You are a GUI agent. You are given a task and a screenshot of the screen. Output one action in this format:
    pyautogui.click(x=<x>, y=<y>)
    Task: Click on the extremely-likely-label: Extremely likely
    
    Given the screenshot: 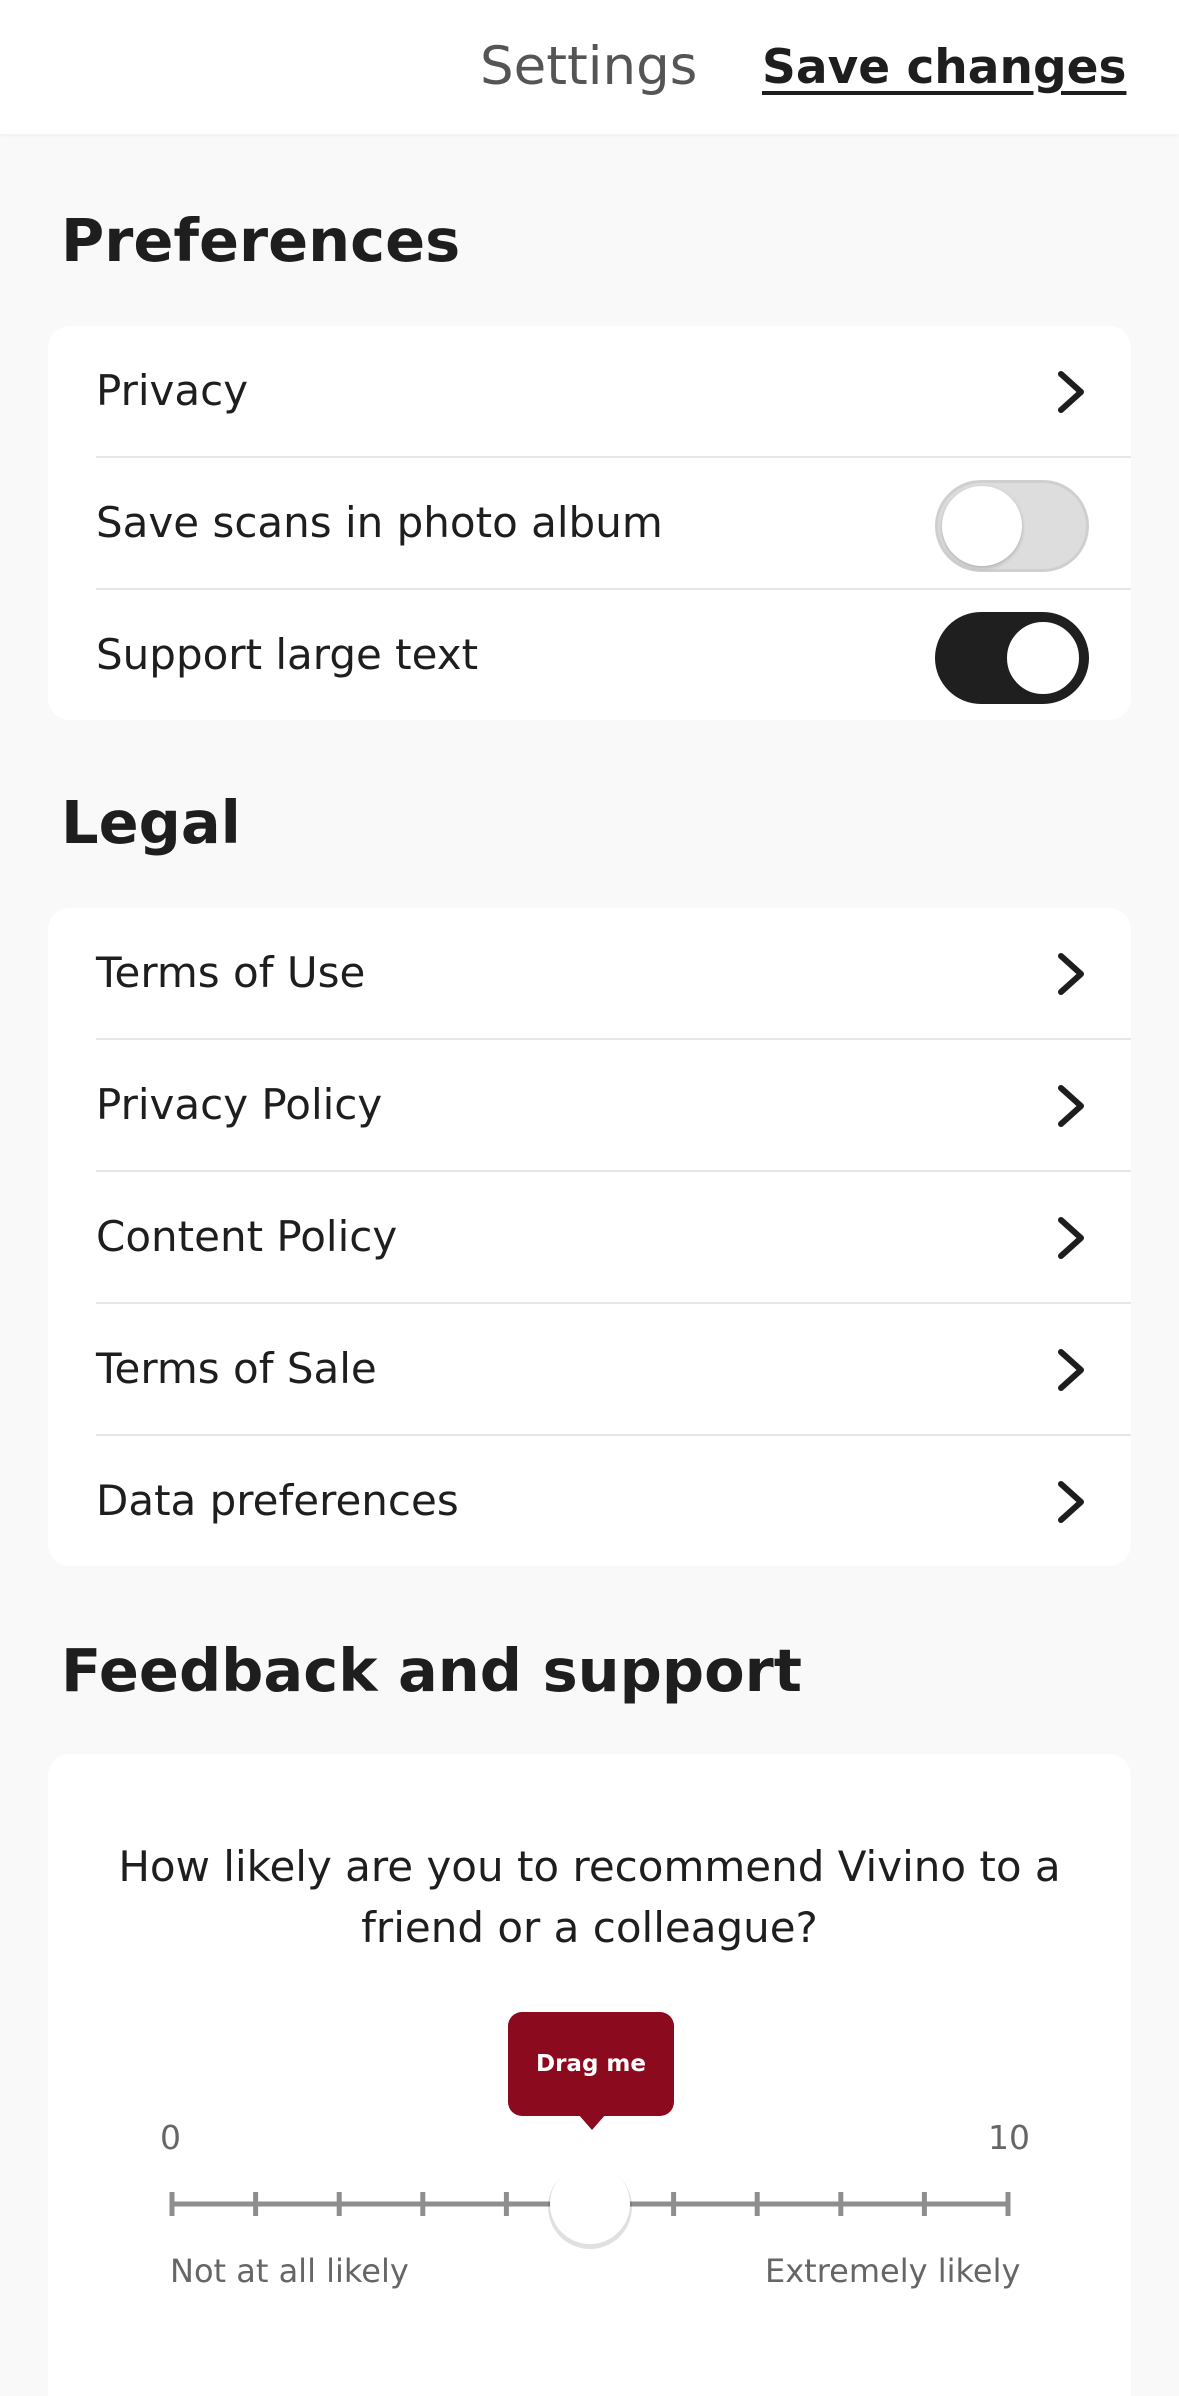 What is the action you would take?
    pyautogui.click(x=893, y=2271)
    